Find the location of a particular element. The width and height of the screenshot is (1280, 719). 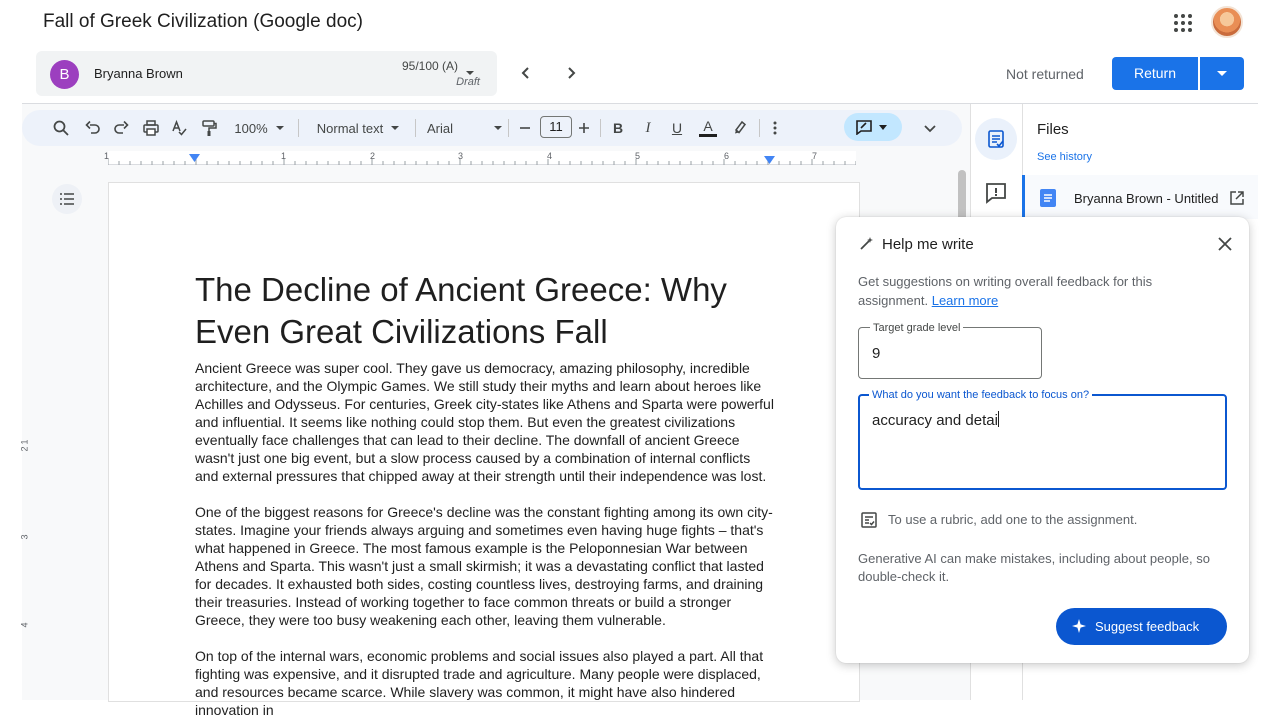

apps-grid-icon is located at coordinates (1183, 23).